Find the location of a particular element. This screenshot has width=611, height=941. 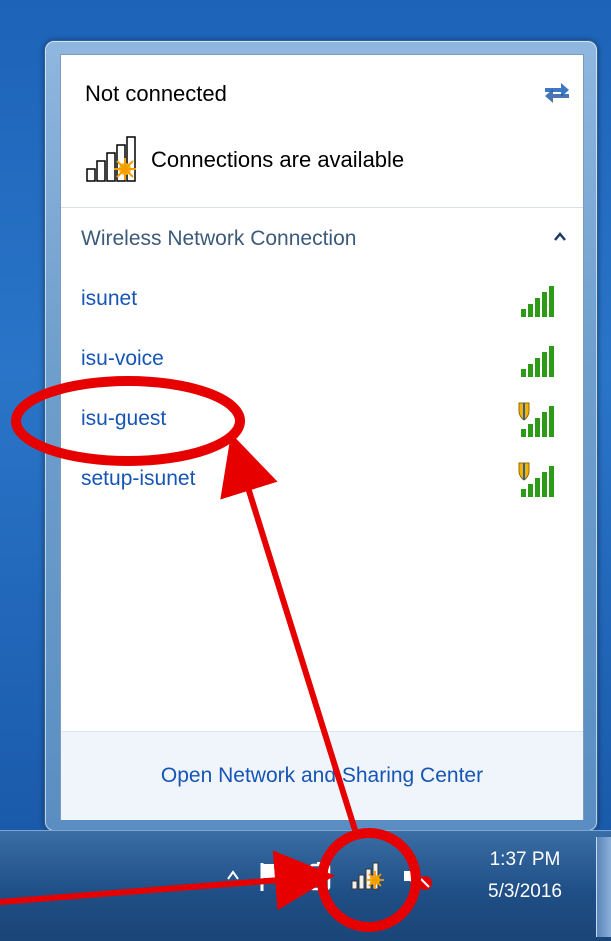

taskbar-clock-time: 1:37 PM is located at coordinates (525, 860).